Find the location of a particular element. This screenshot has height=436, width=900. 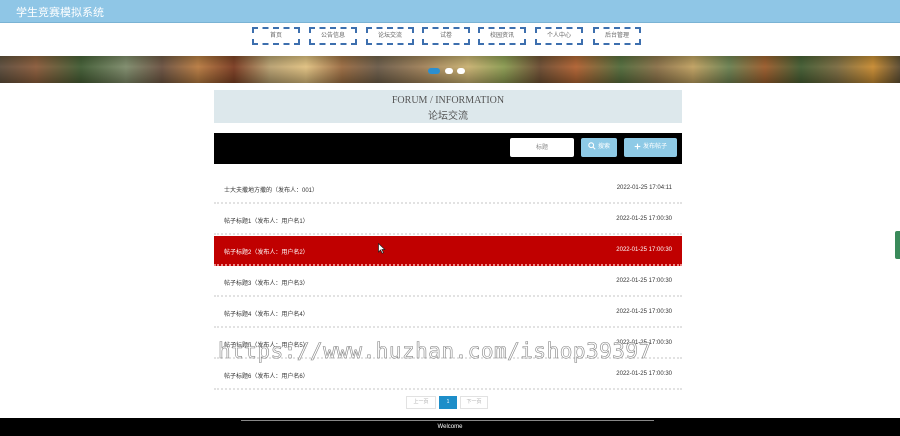

nav-item-profile: 个人中心 is located at coordinates (559, 36).